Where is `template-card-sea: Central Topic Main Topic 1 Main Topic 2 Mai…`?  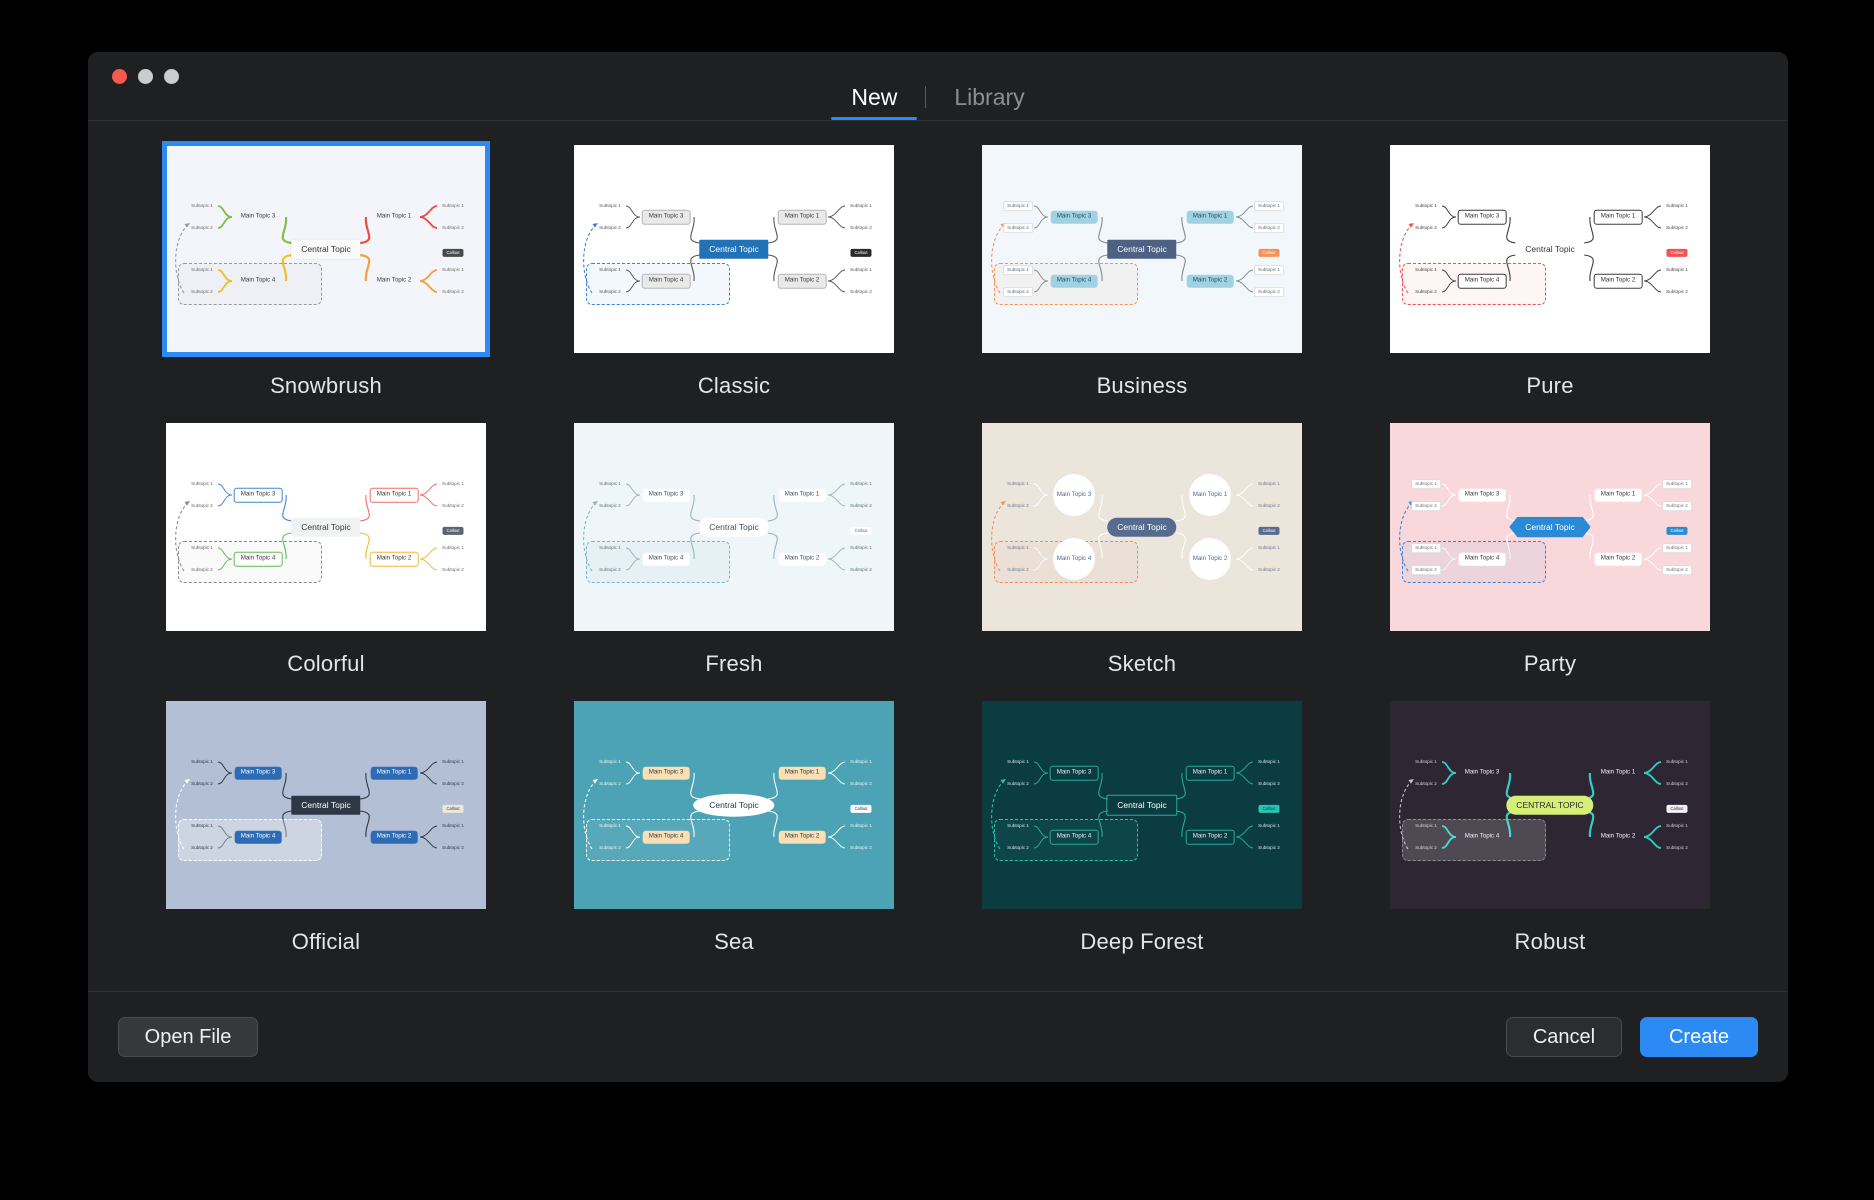
template-card-sea: Central Topic Main Topic 1 Main Topic 2 Mai… is located at coordinates (734, 840).